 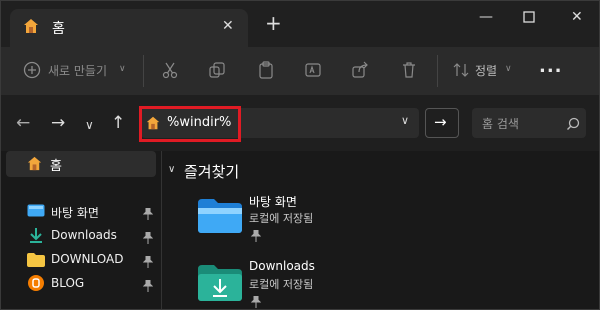 What do you see at coordinates (405, 120) in the screenshot?
I see `address-history-chevron-icon: ∨` at bounding box center [405, 120].